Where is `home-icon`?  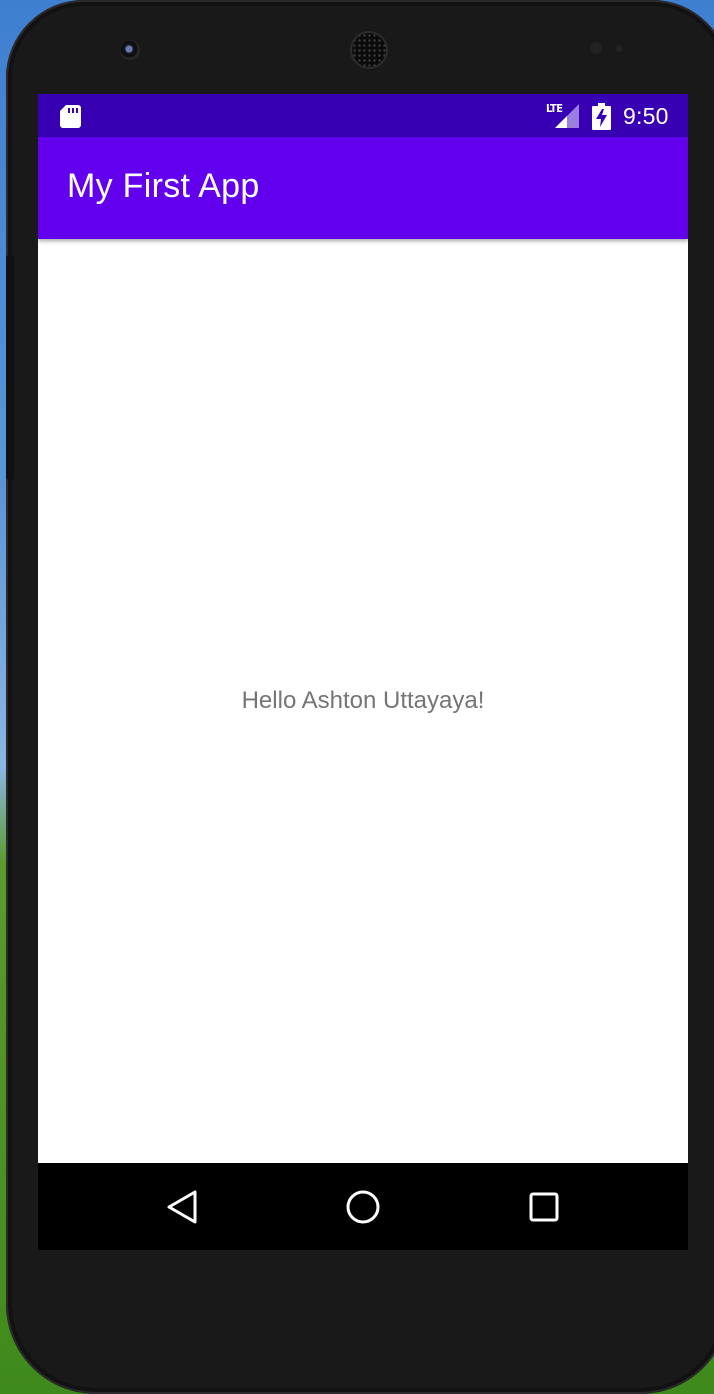 home-icon is located at coordinates (363, 1207).